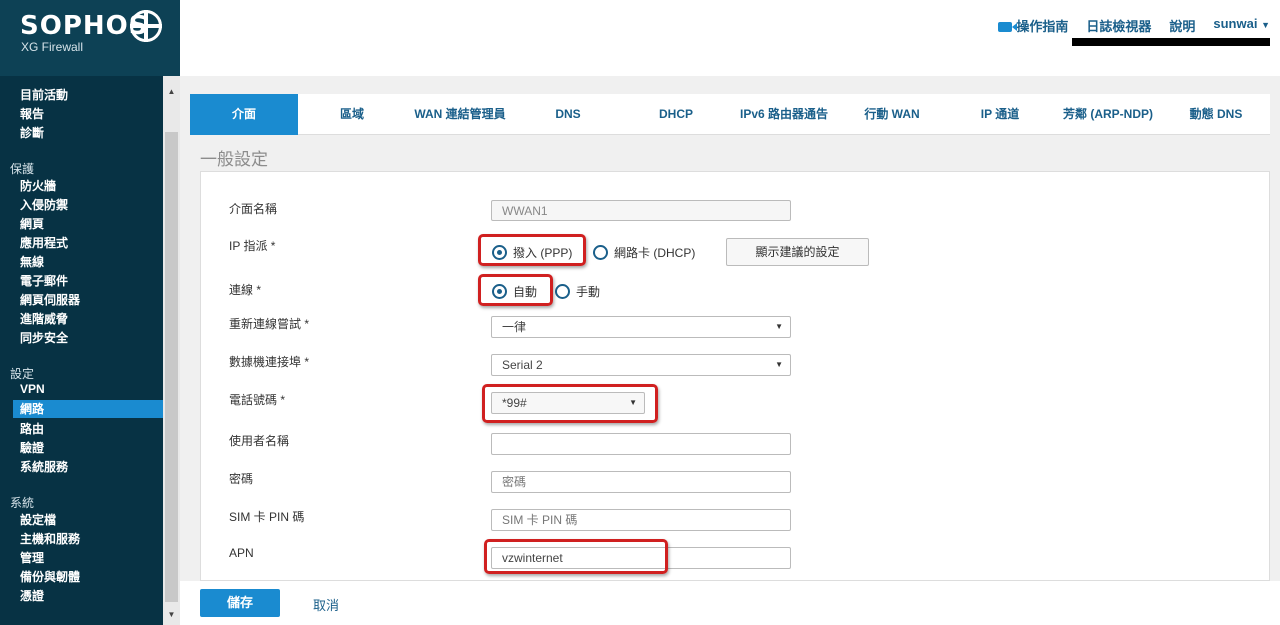  Describe the element at coordinates (570, 403) in the screenshot. I see `highlight-phone` at that location.